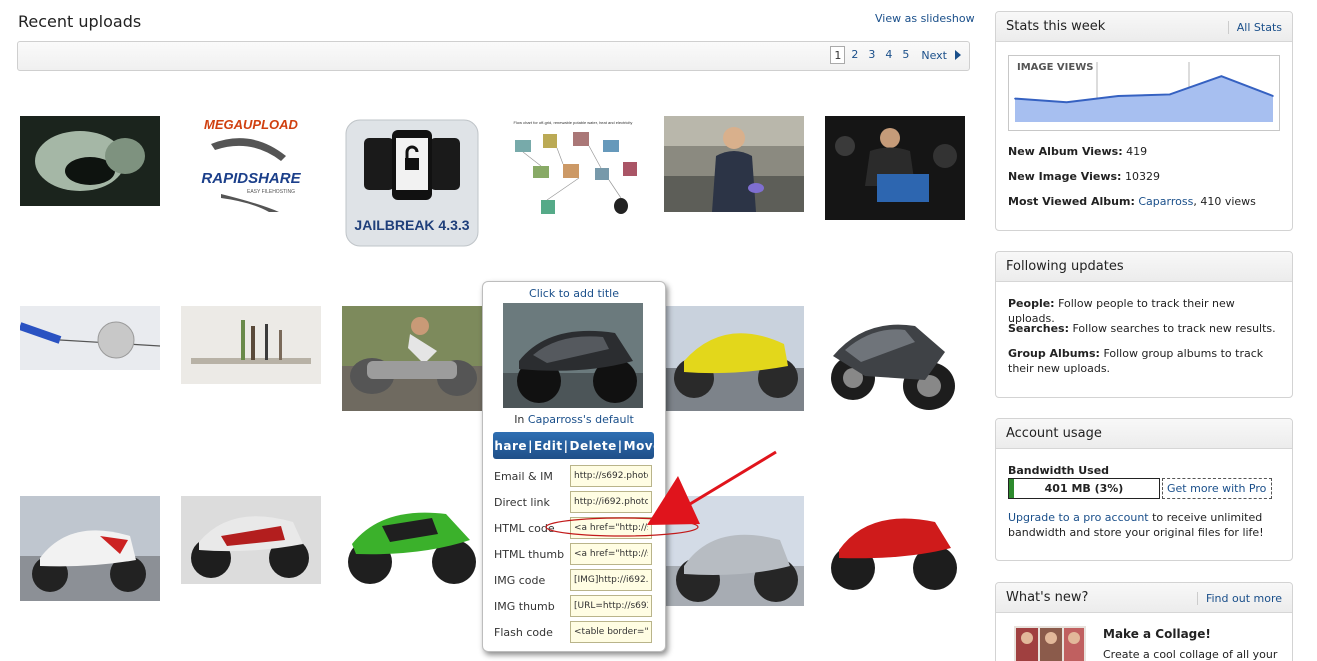  What do you see at coordinates (1084, 488) in the screenshot?
I see `bandwidth-value: 401 MB (3%)` at bounding box center [1084, 488].